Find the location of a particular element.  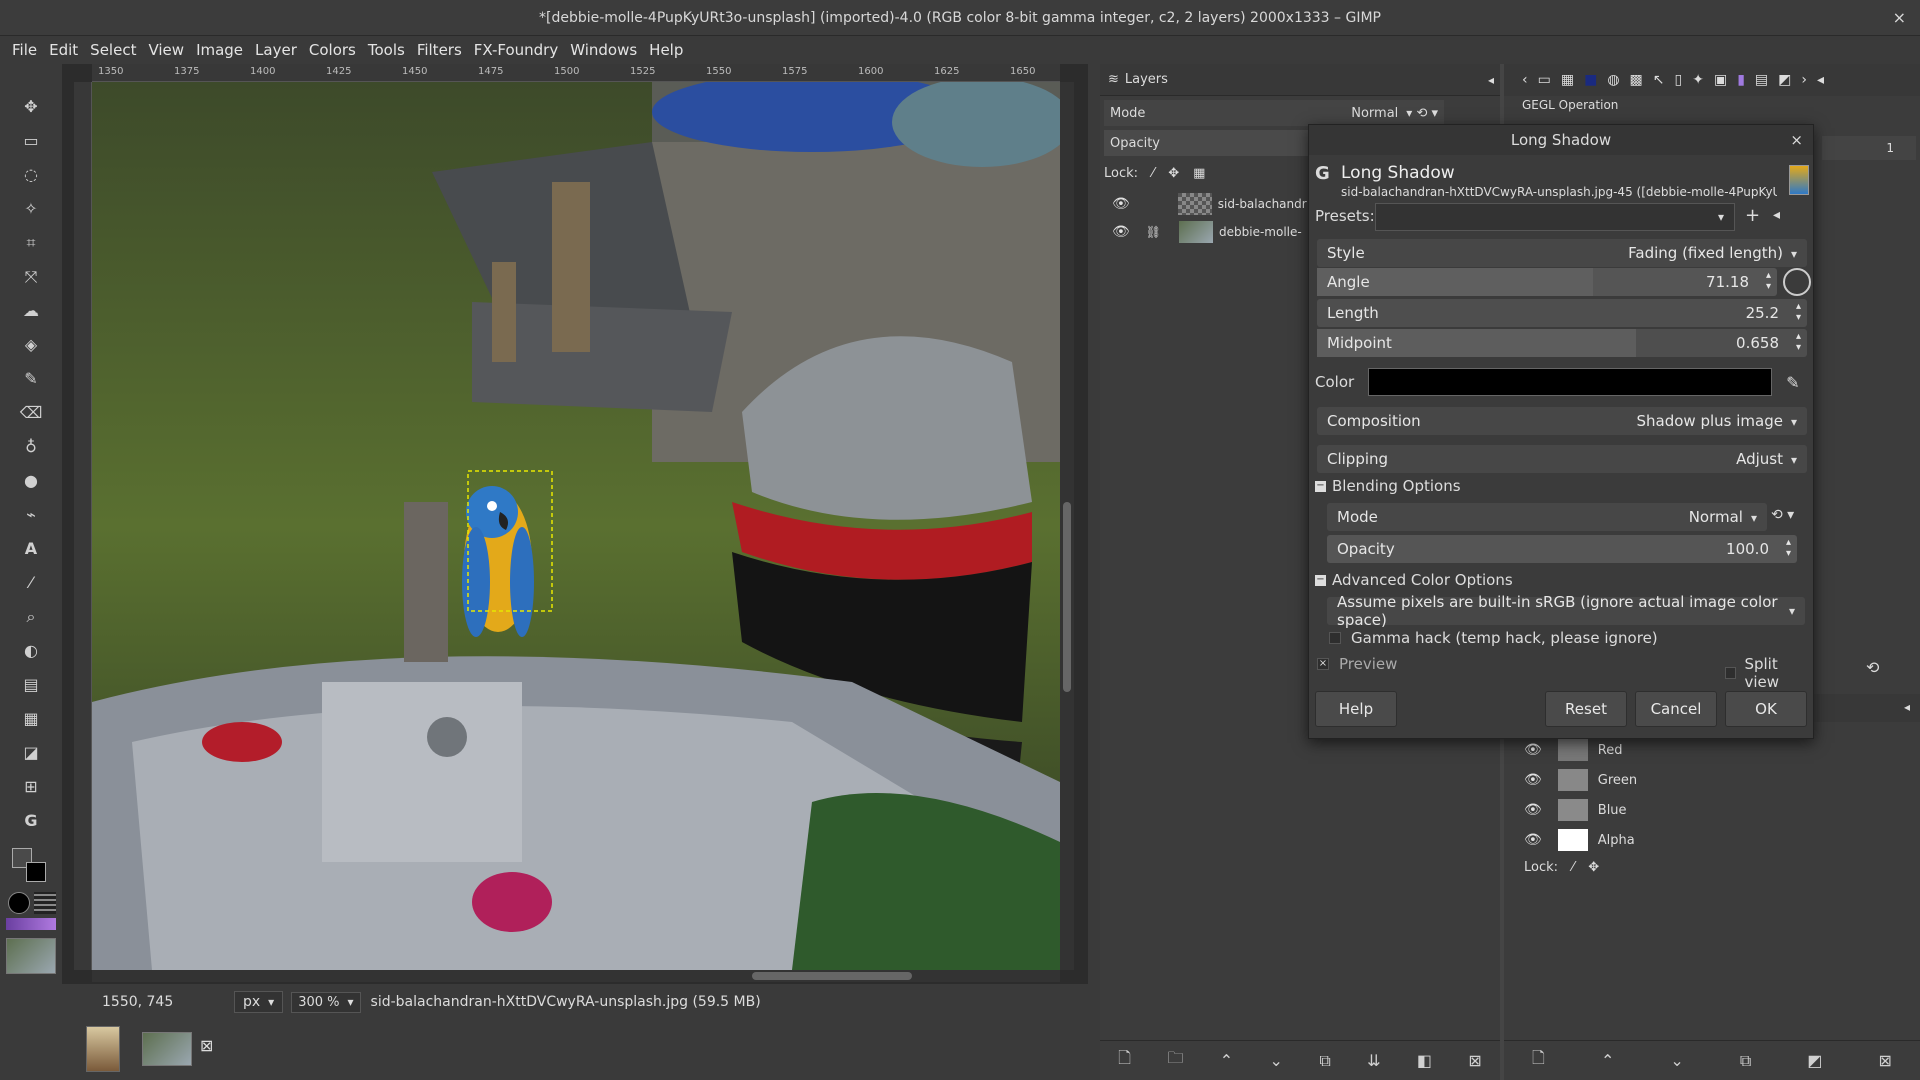

gegl-spin: 1 is located at coordinates (1869, 148).